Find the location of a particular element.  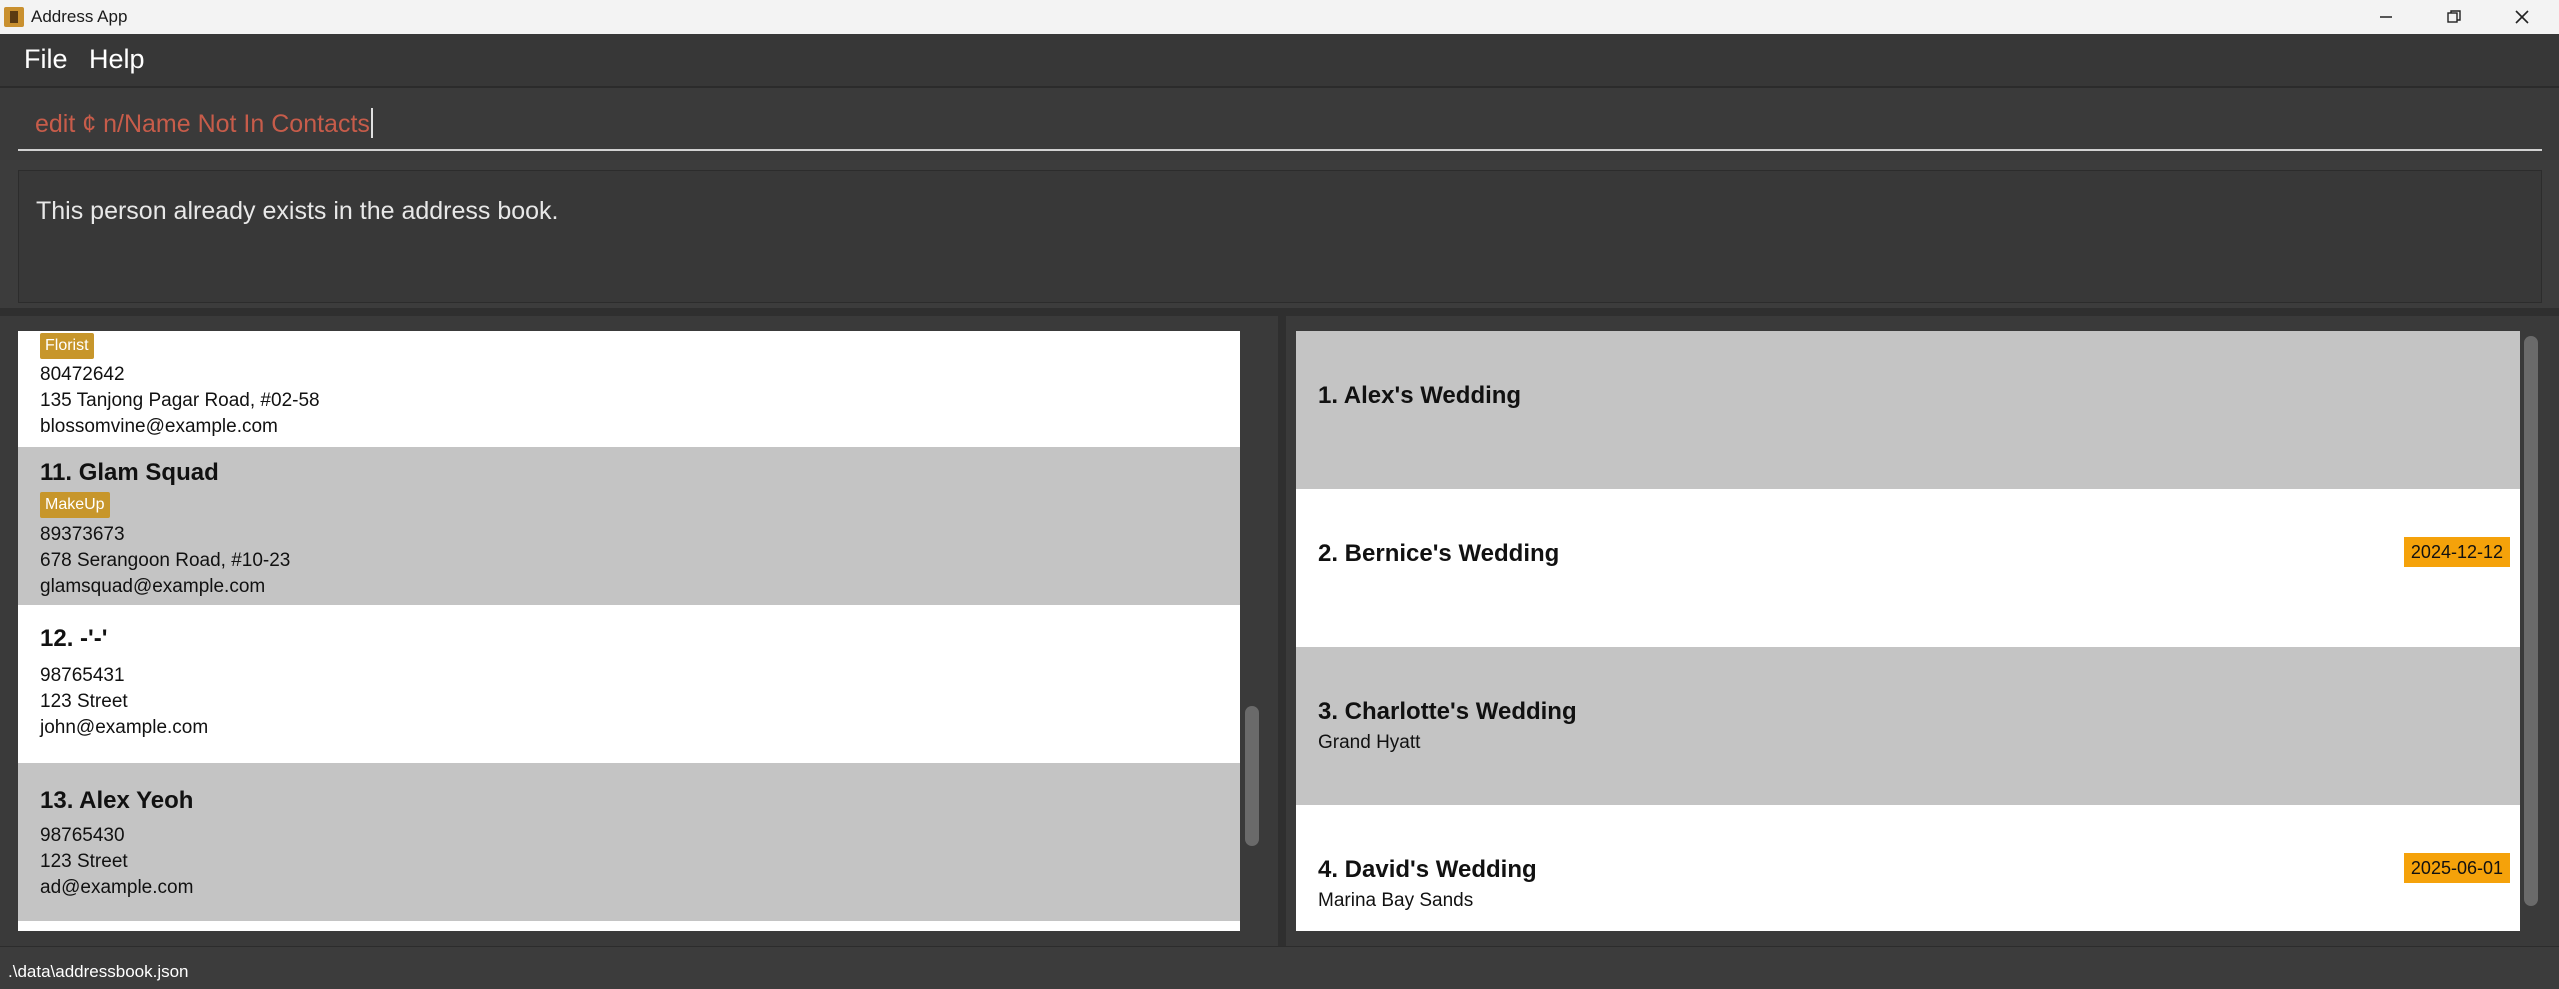

restore-icon is located at coordinates (2454, 16).